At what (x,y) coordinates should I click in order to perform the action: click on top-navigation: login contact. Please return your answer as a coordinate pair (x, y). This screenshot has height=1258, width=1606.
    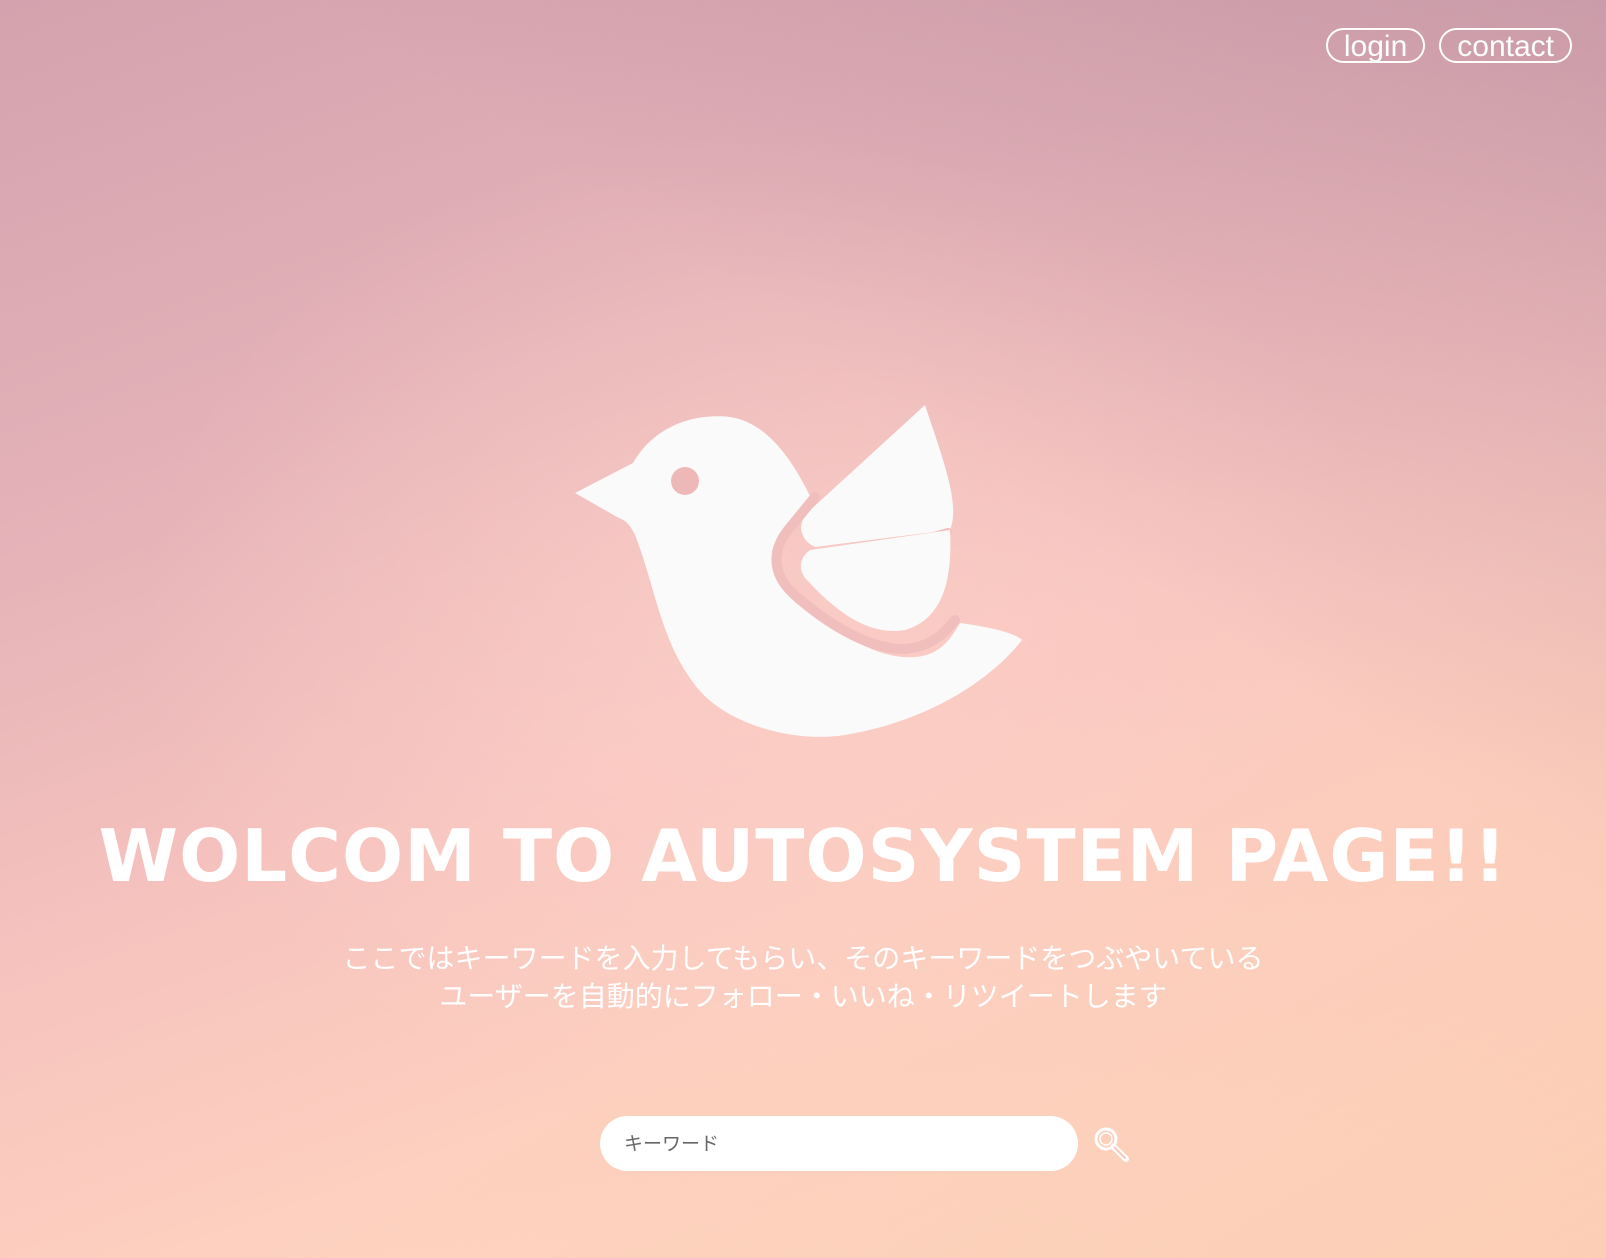
    Looking at the image, I should click on (1448, 45).